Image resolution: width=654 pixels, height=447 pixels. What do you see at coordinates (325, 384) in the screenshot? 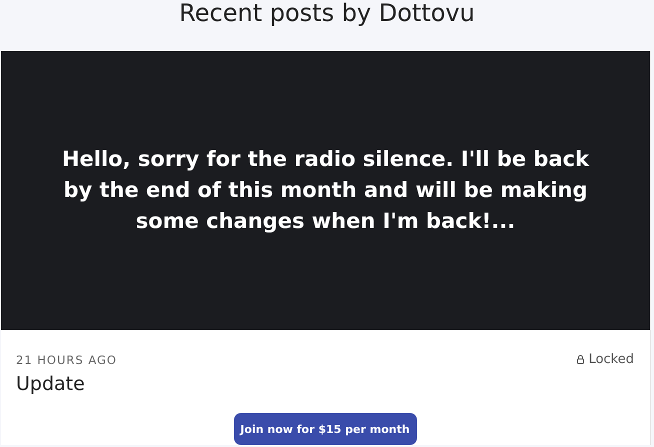
I see `post-title: Update` at bounding box center [325, 384].